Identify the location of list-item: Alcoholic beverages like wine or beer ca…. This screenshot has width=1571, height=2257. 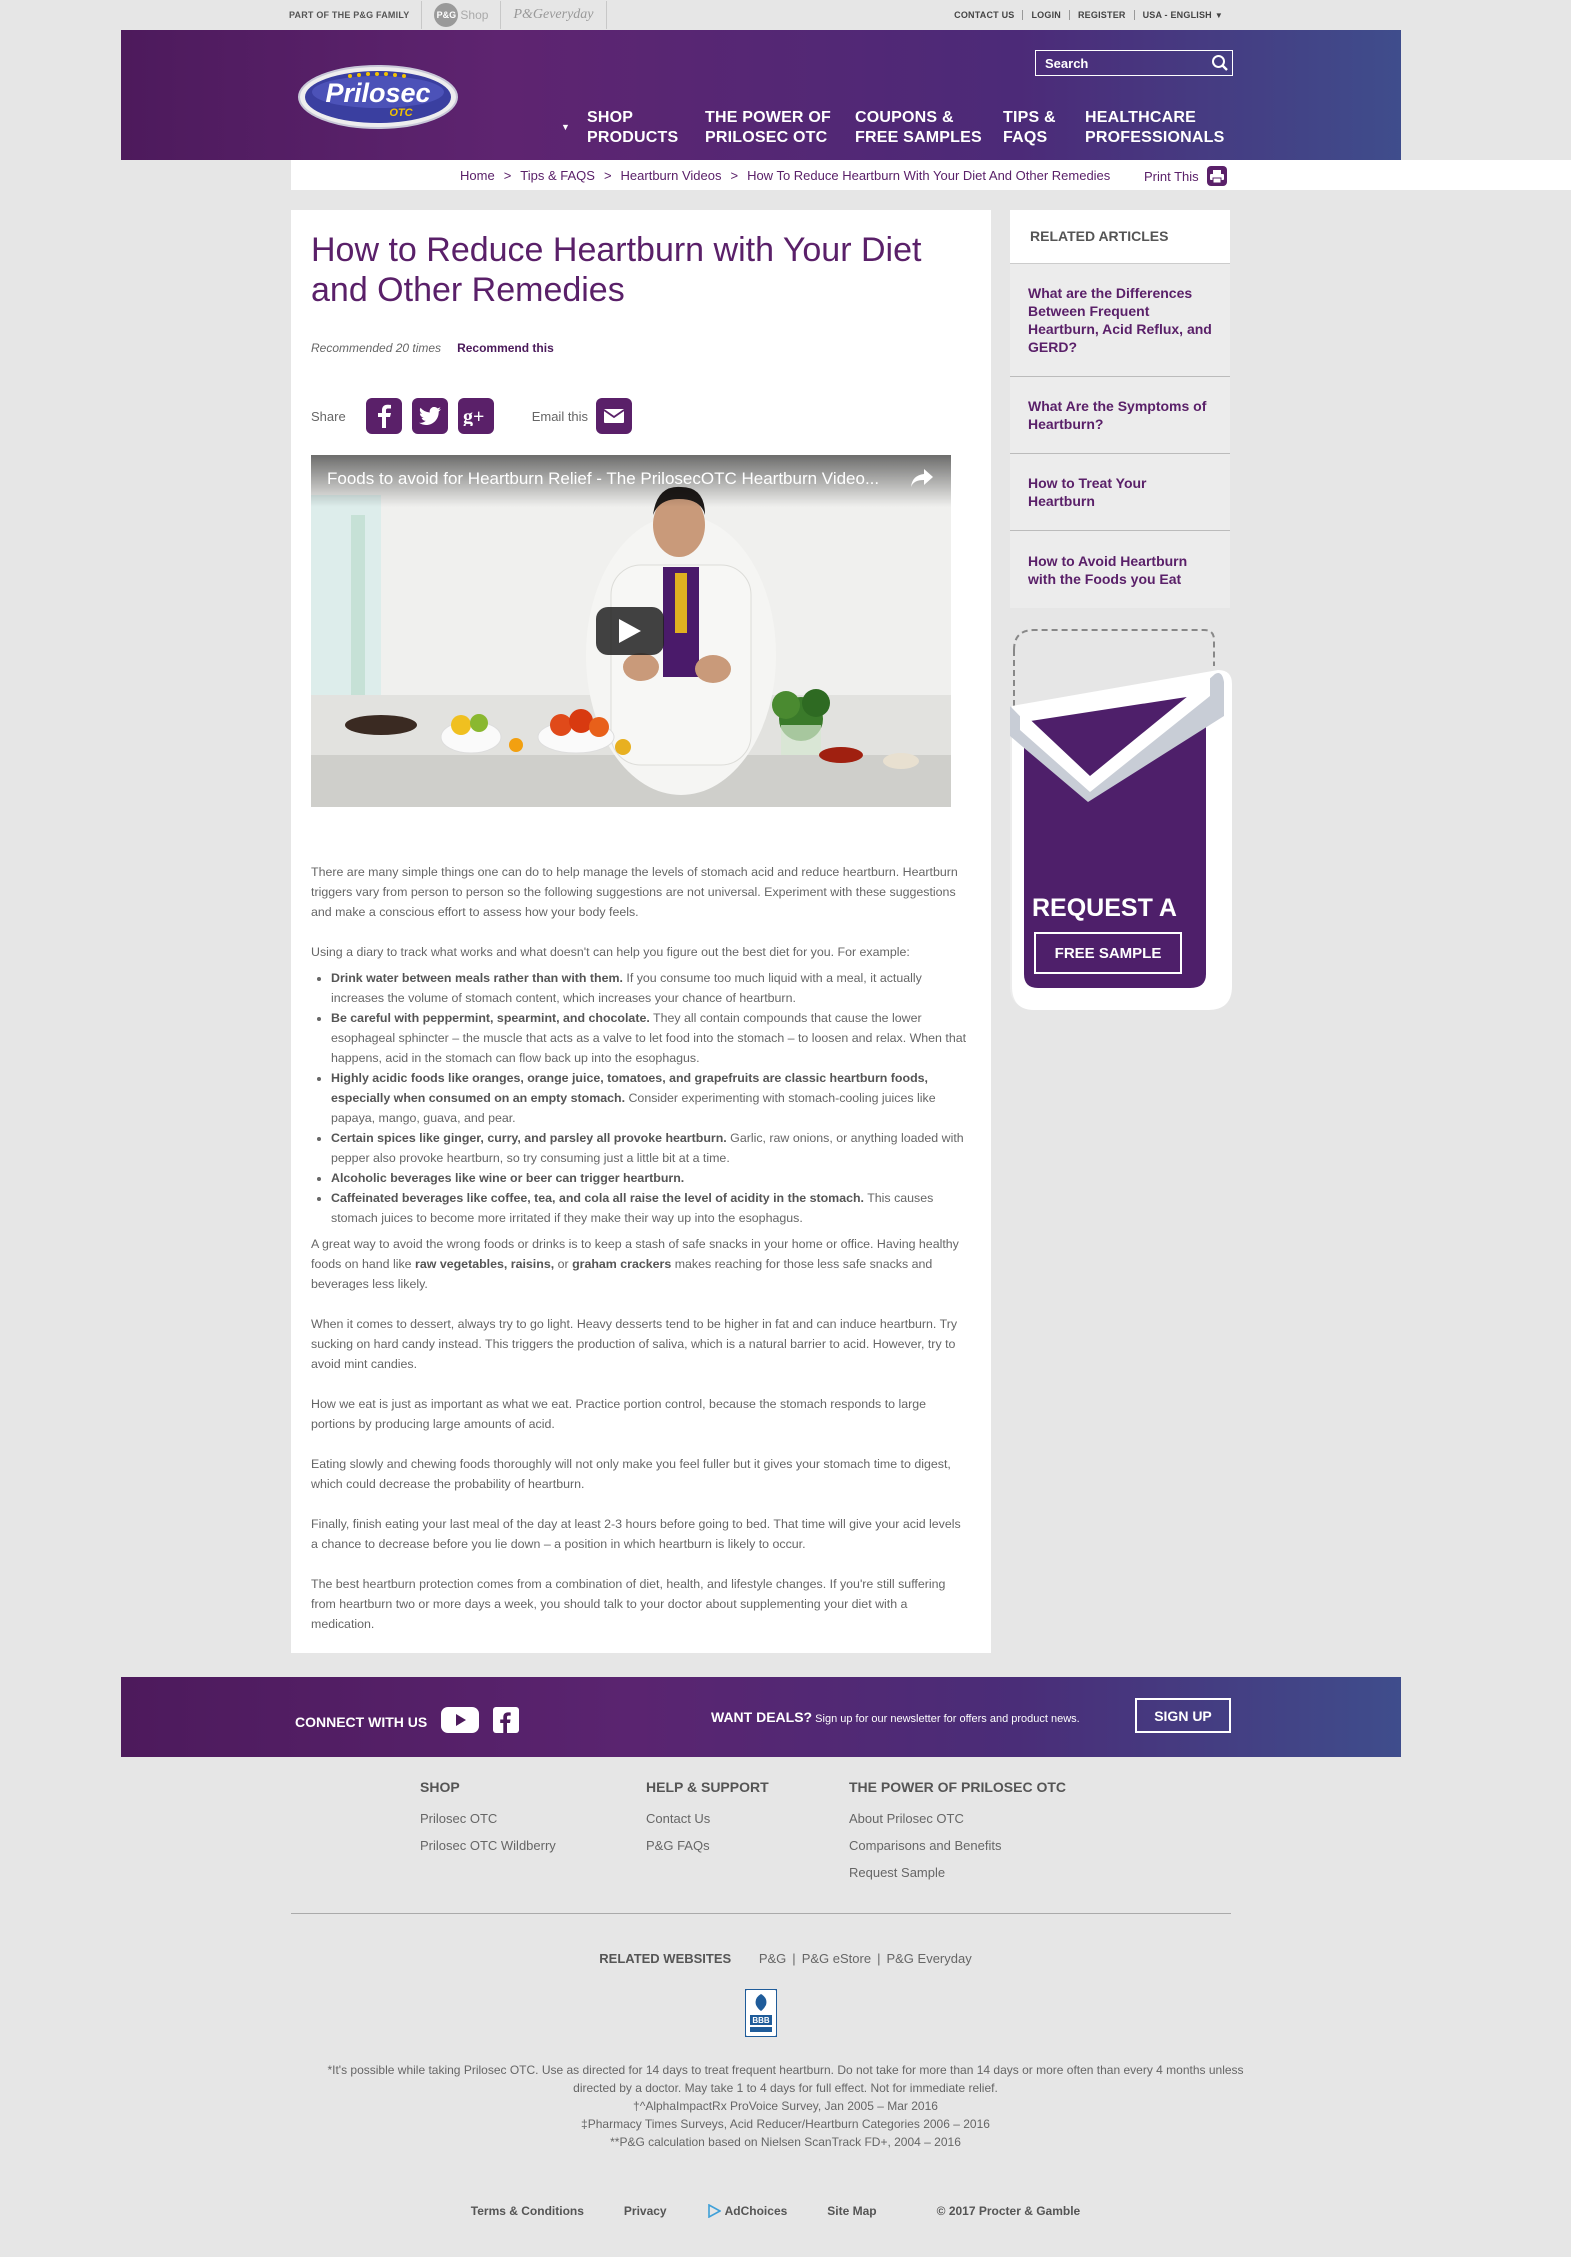
(651, 1178).